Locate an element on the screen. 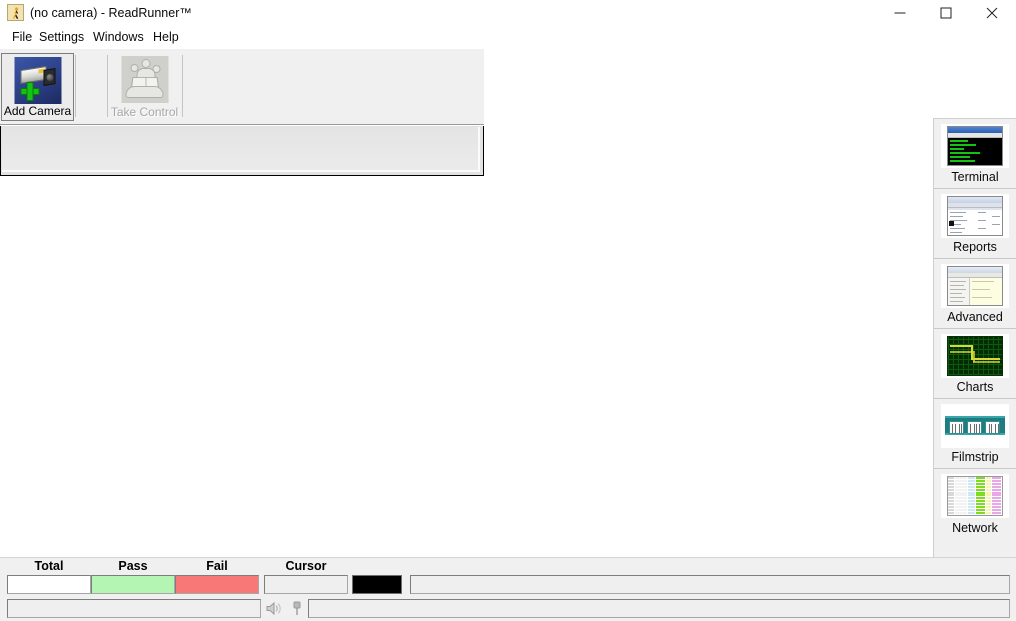 This screenshot has height=621, width=1016. main-toolbar: Add Camera Take Control is located at coordinates (242, 87).